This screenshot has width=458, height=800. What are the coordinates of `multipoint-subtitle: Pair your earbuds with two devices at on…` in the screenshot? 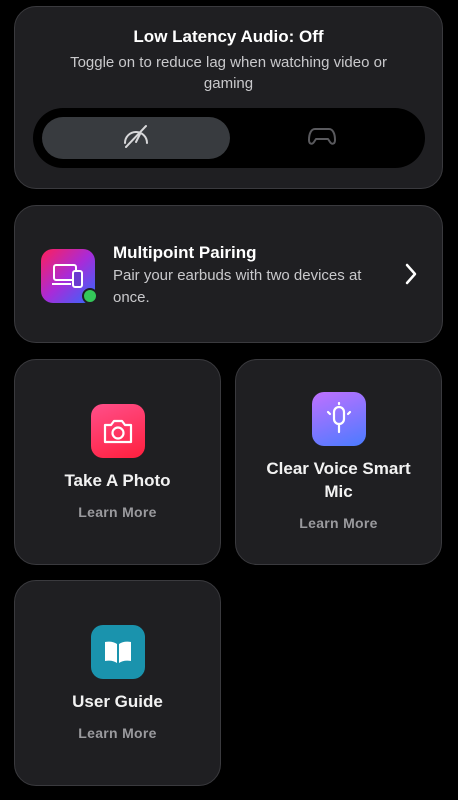 It's located at (237, 286).